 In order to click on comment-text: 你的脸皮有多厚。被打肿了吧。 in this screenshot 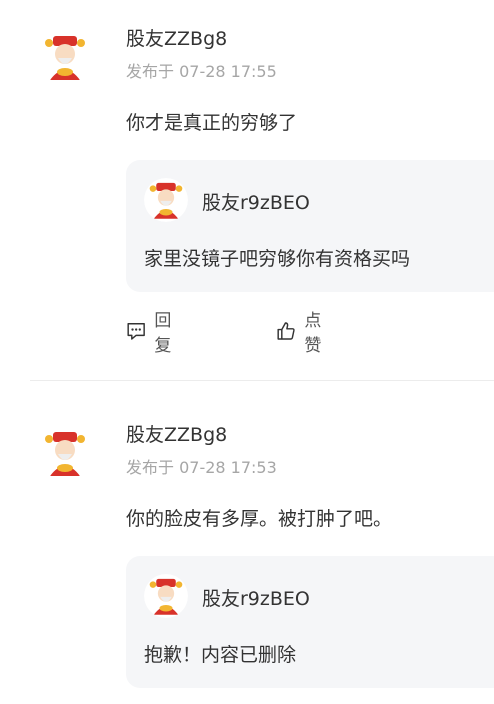, I will do `click(259, 519)`.